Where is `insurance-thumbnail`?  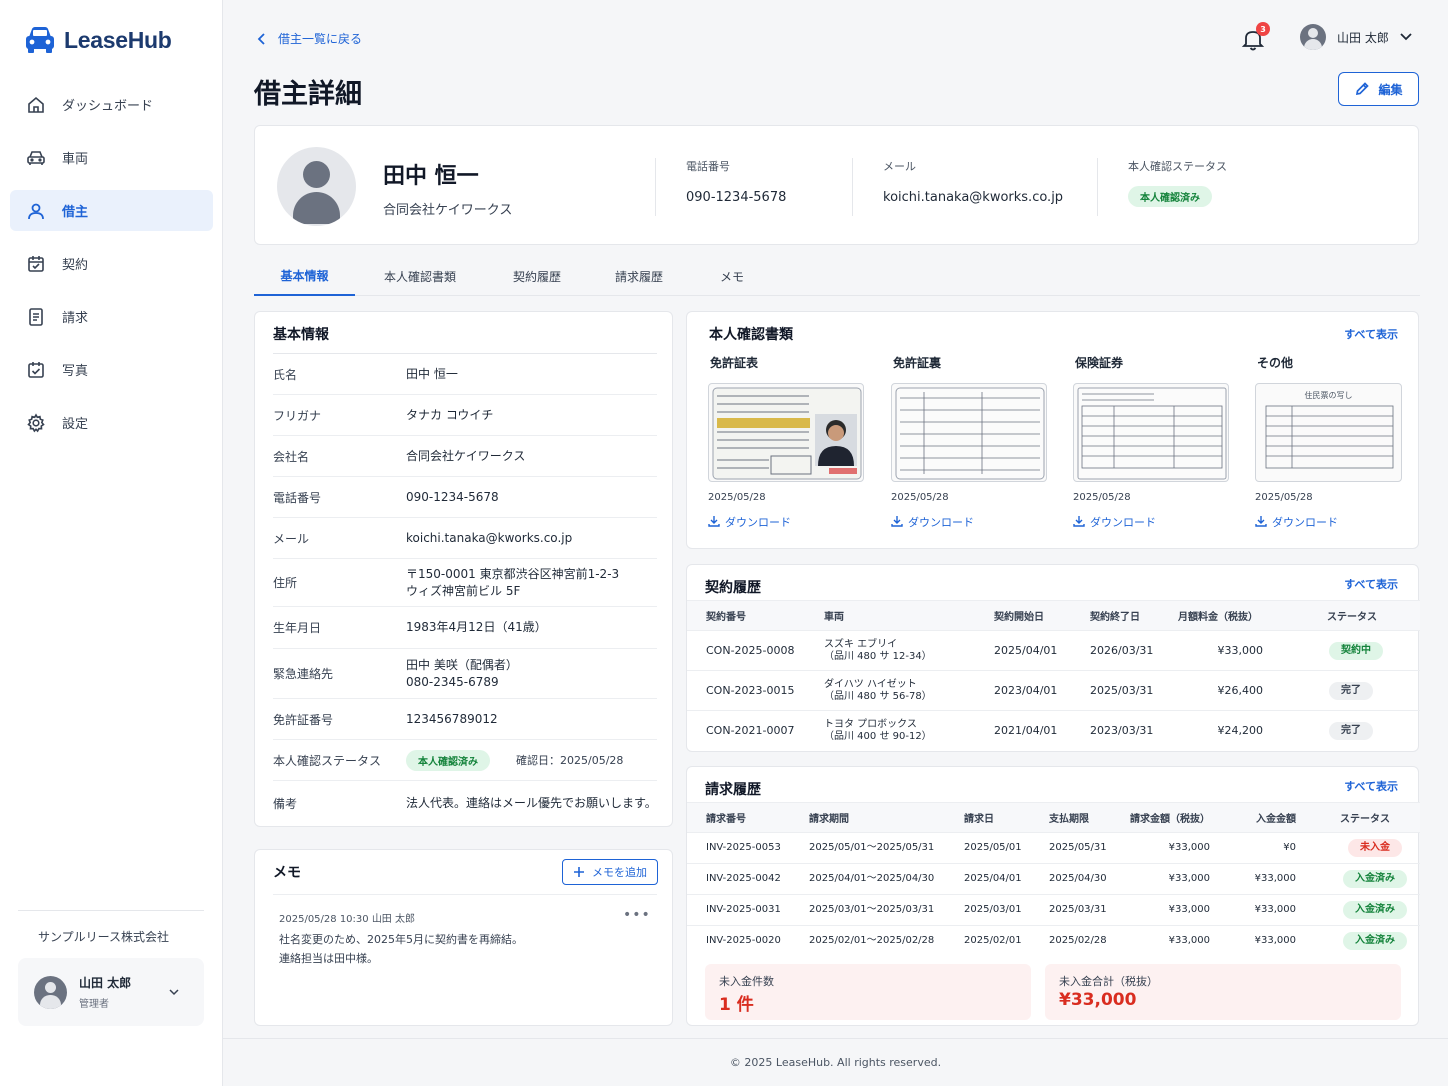
insurance-thumbnail is located at coordinates (1151, 432).